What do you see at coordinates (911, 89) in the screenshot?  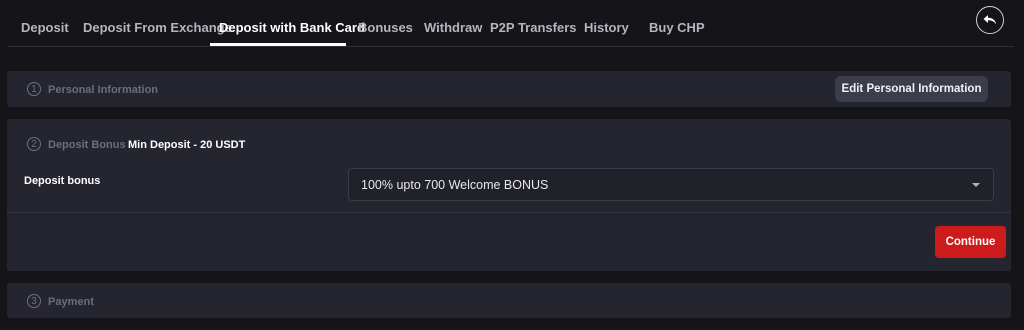 I see `edit-personal-information-button: Edit Personal Information` at bounding box center [911, 89].